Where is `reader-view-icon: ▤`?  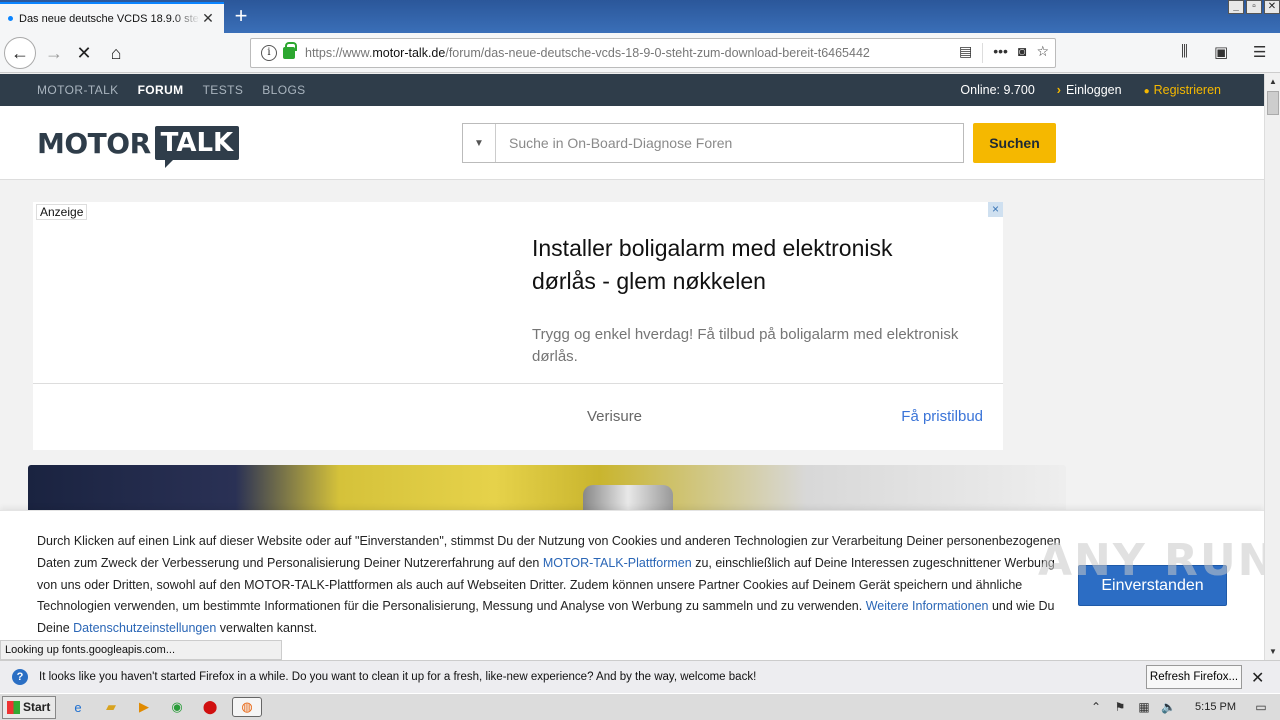
reader-view-icon: ▤ is located at coordinates (965, 53).